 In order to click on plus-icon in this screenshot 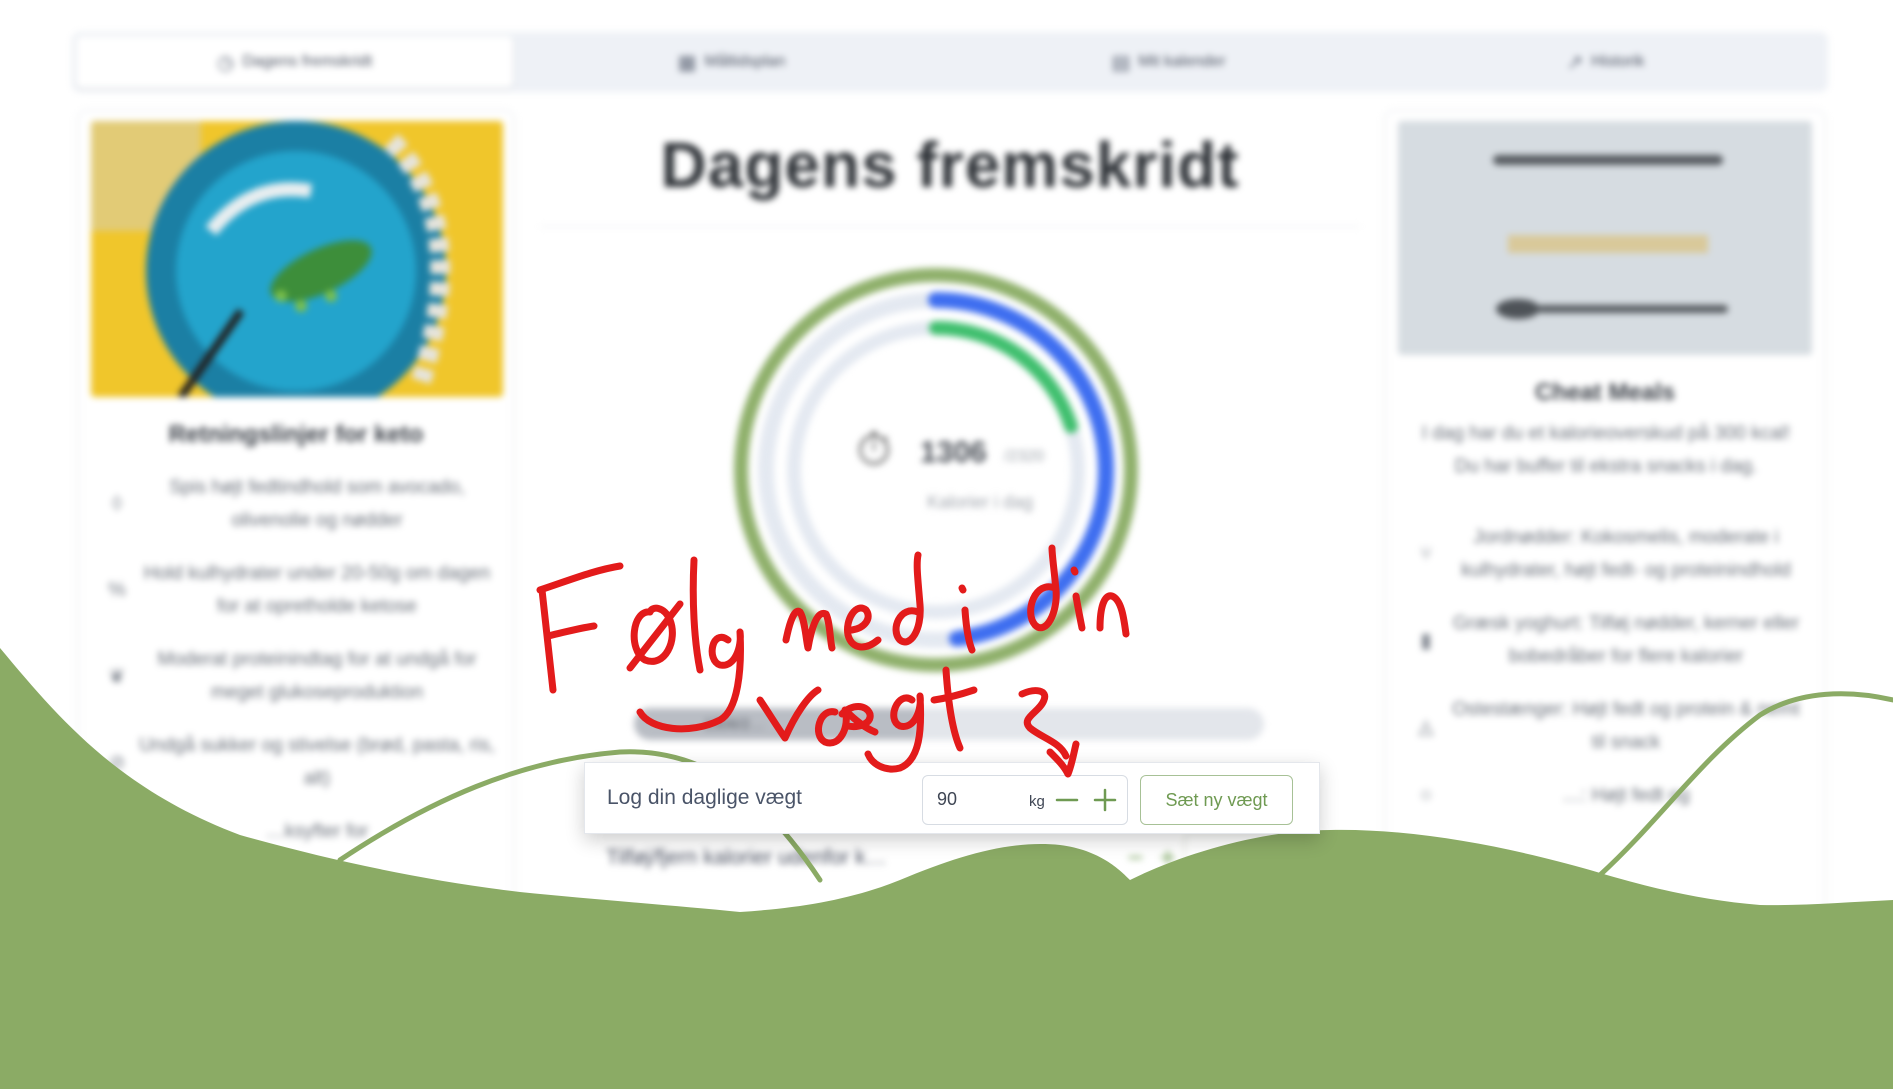, I will do `click(1105, 800)`.